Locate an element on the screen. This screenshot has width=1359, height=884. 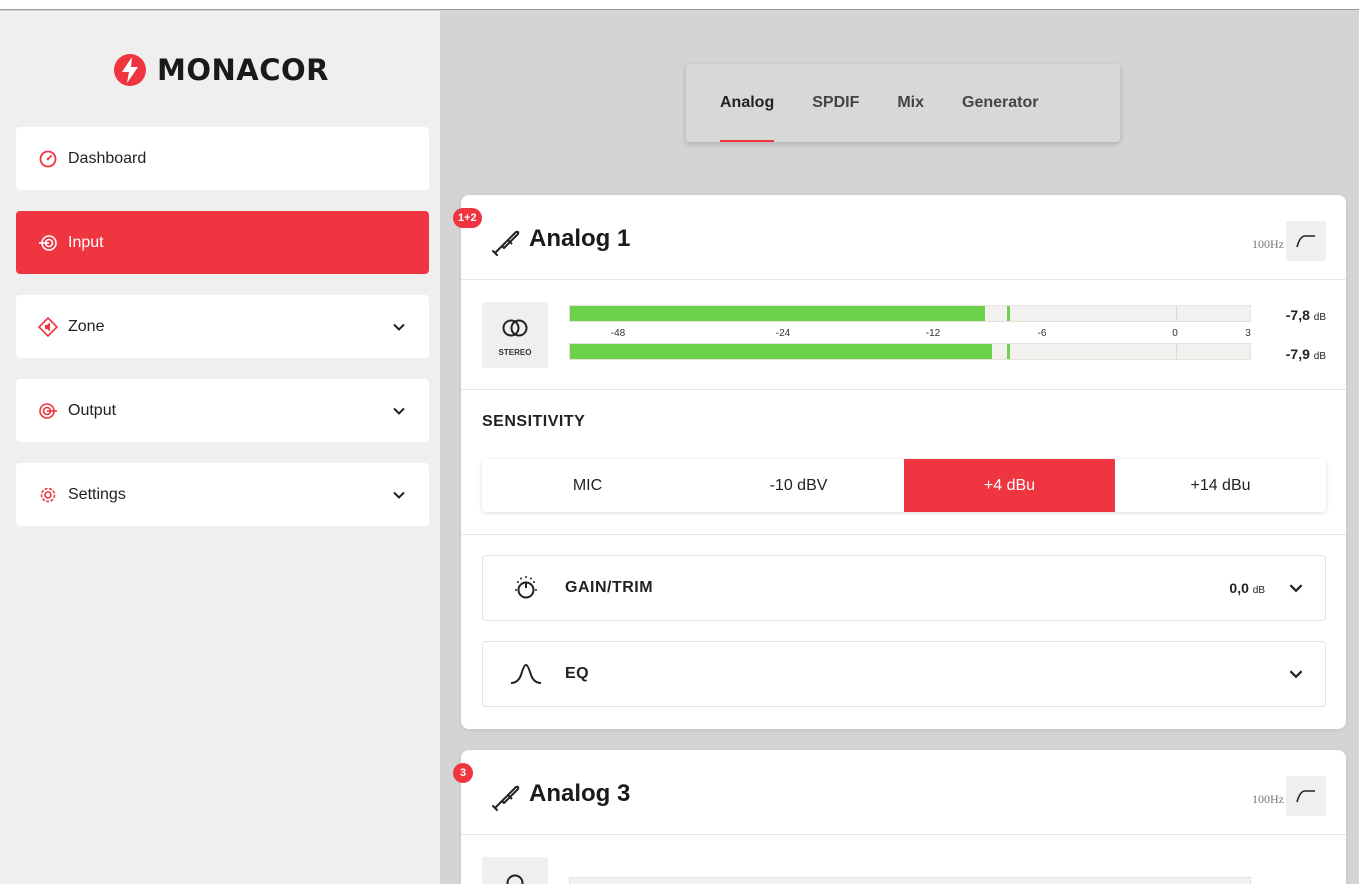
stereo-label: STEREO is located at coordinates (515, 352).